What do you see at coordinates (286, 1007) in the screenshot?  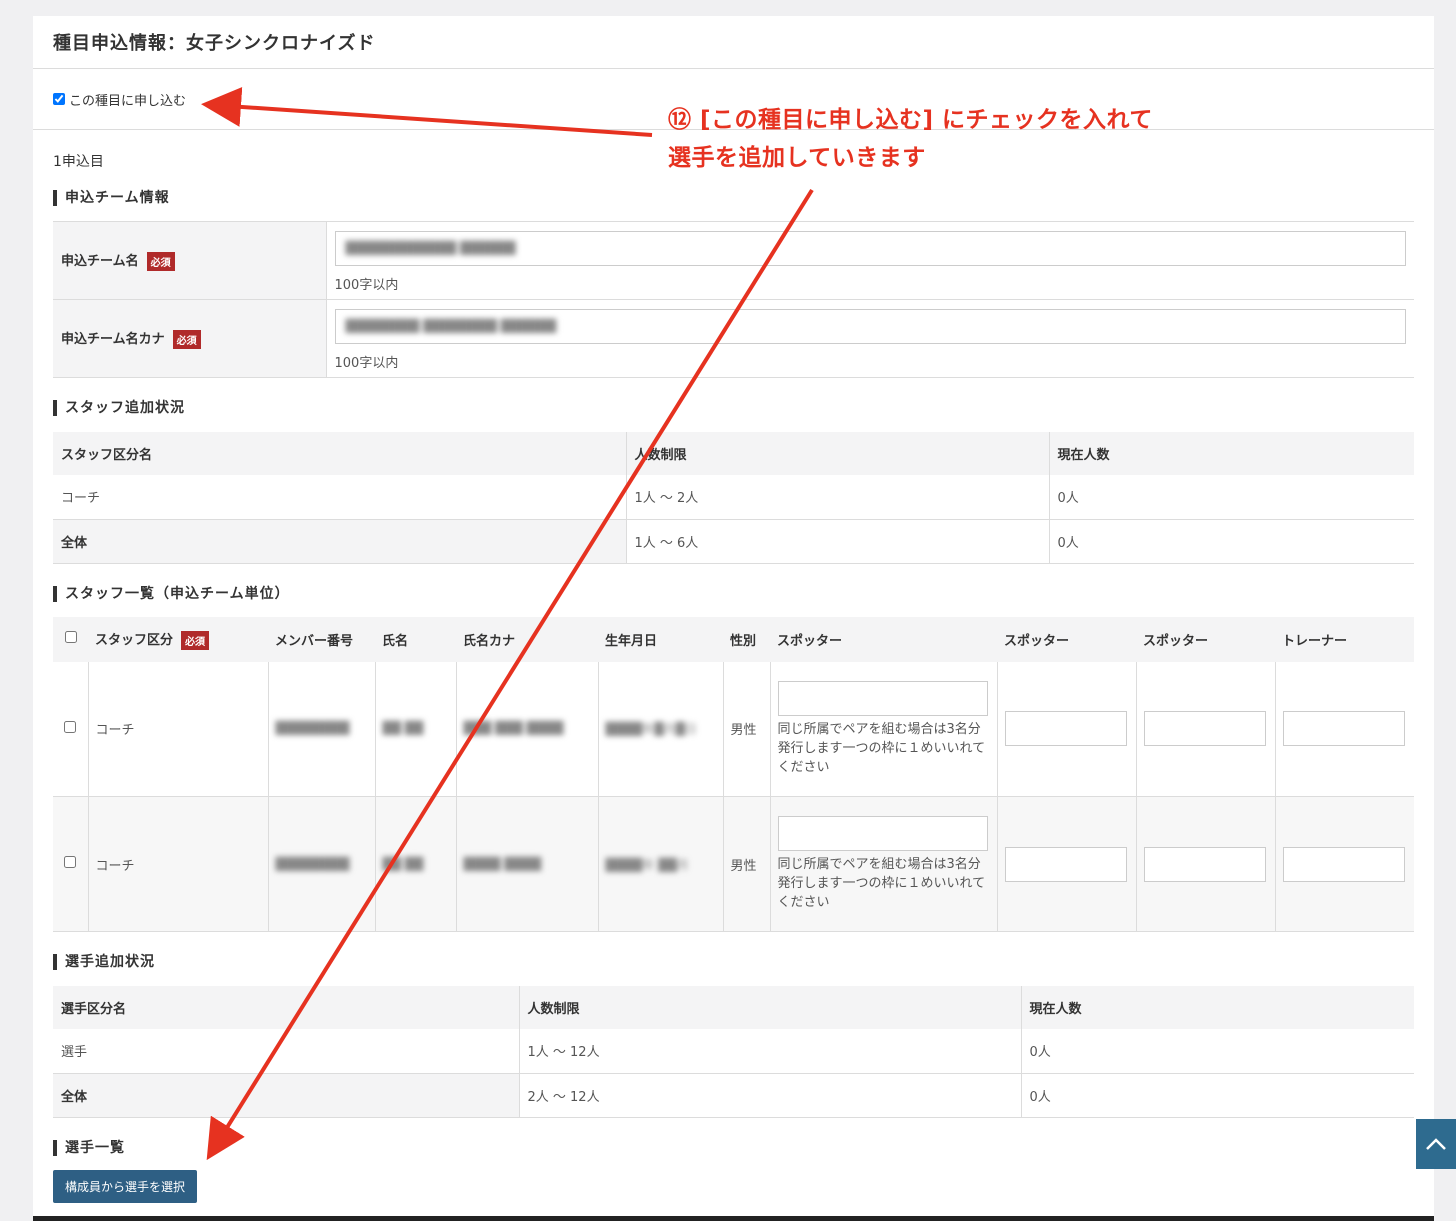 I see `player-status-header-name: 選手区分名` at bounding box center [286, 1007].